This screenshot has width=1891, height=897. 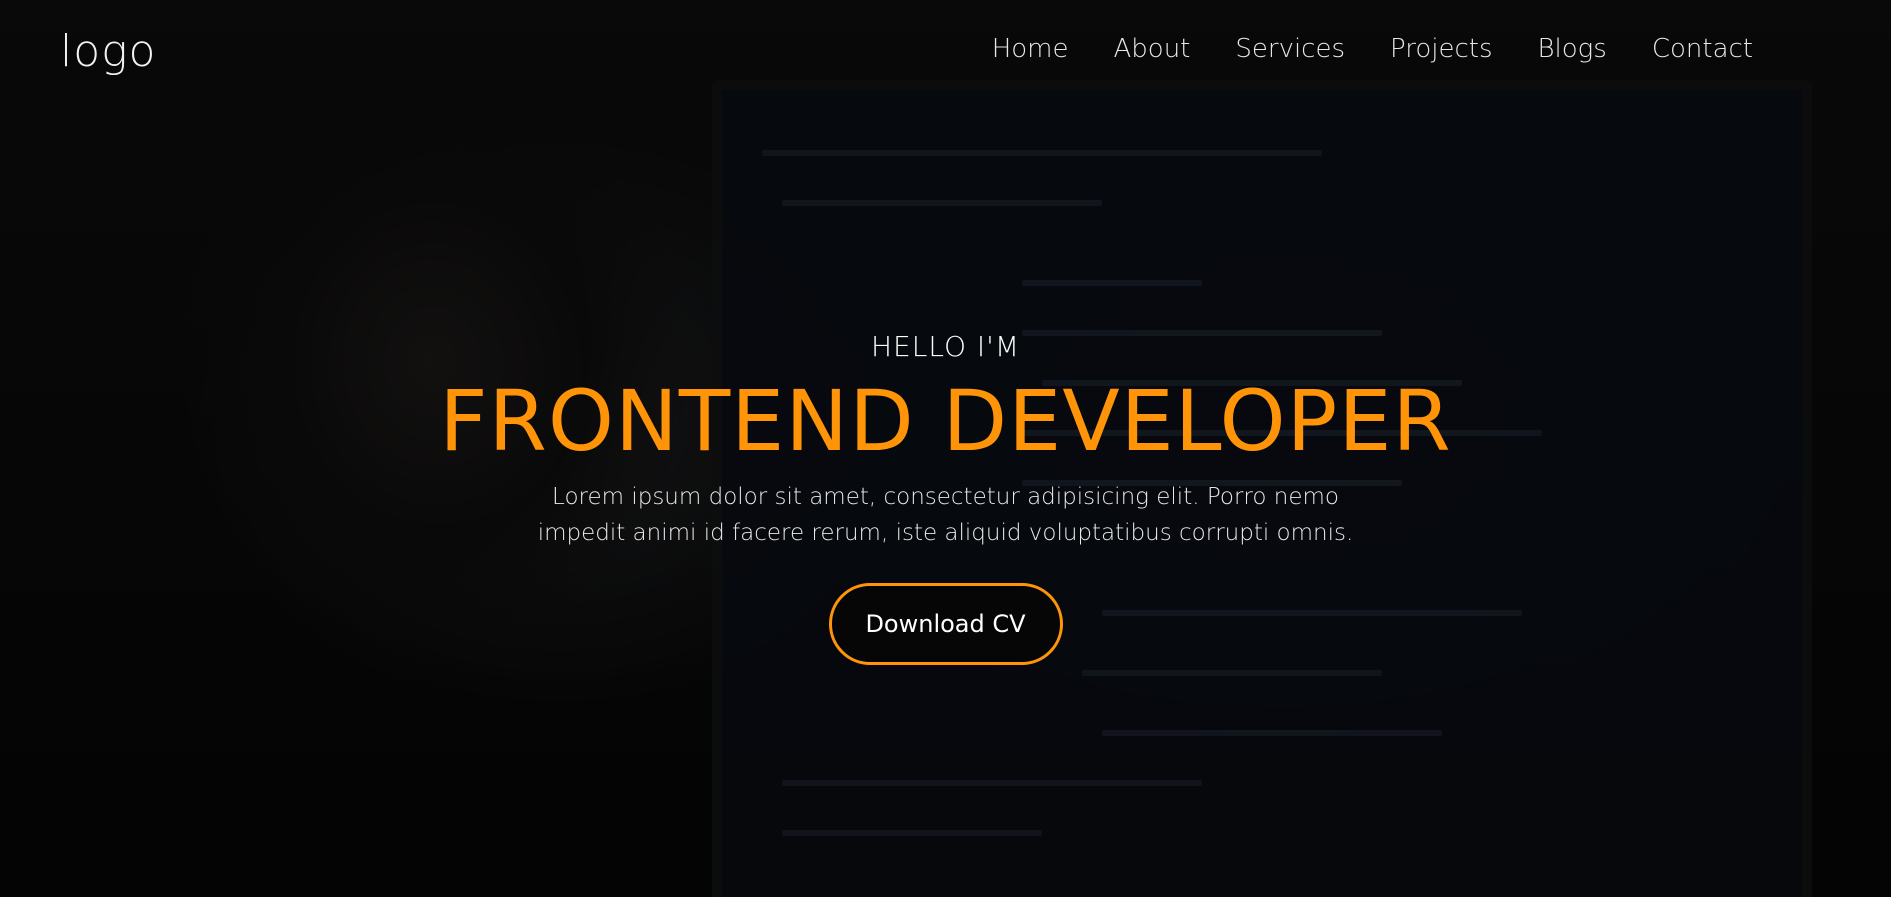 I want to click on download-cv-button: Download CV, so click(x=945, y=624).